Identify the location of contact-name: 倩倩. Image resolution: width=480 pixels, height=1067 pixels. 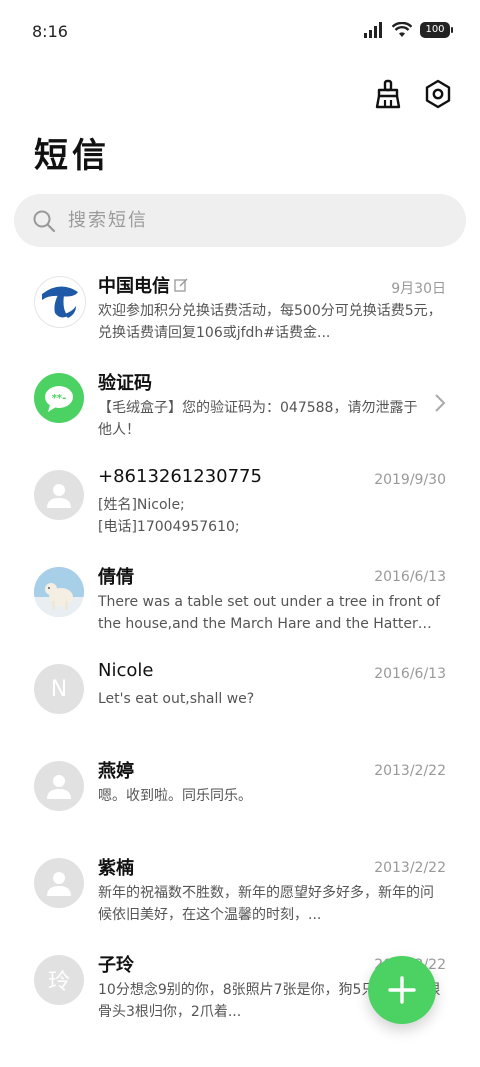
(116, 577).